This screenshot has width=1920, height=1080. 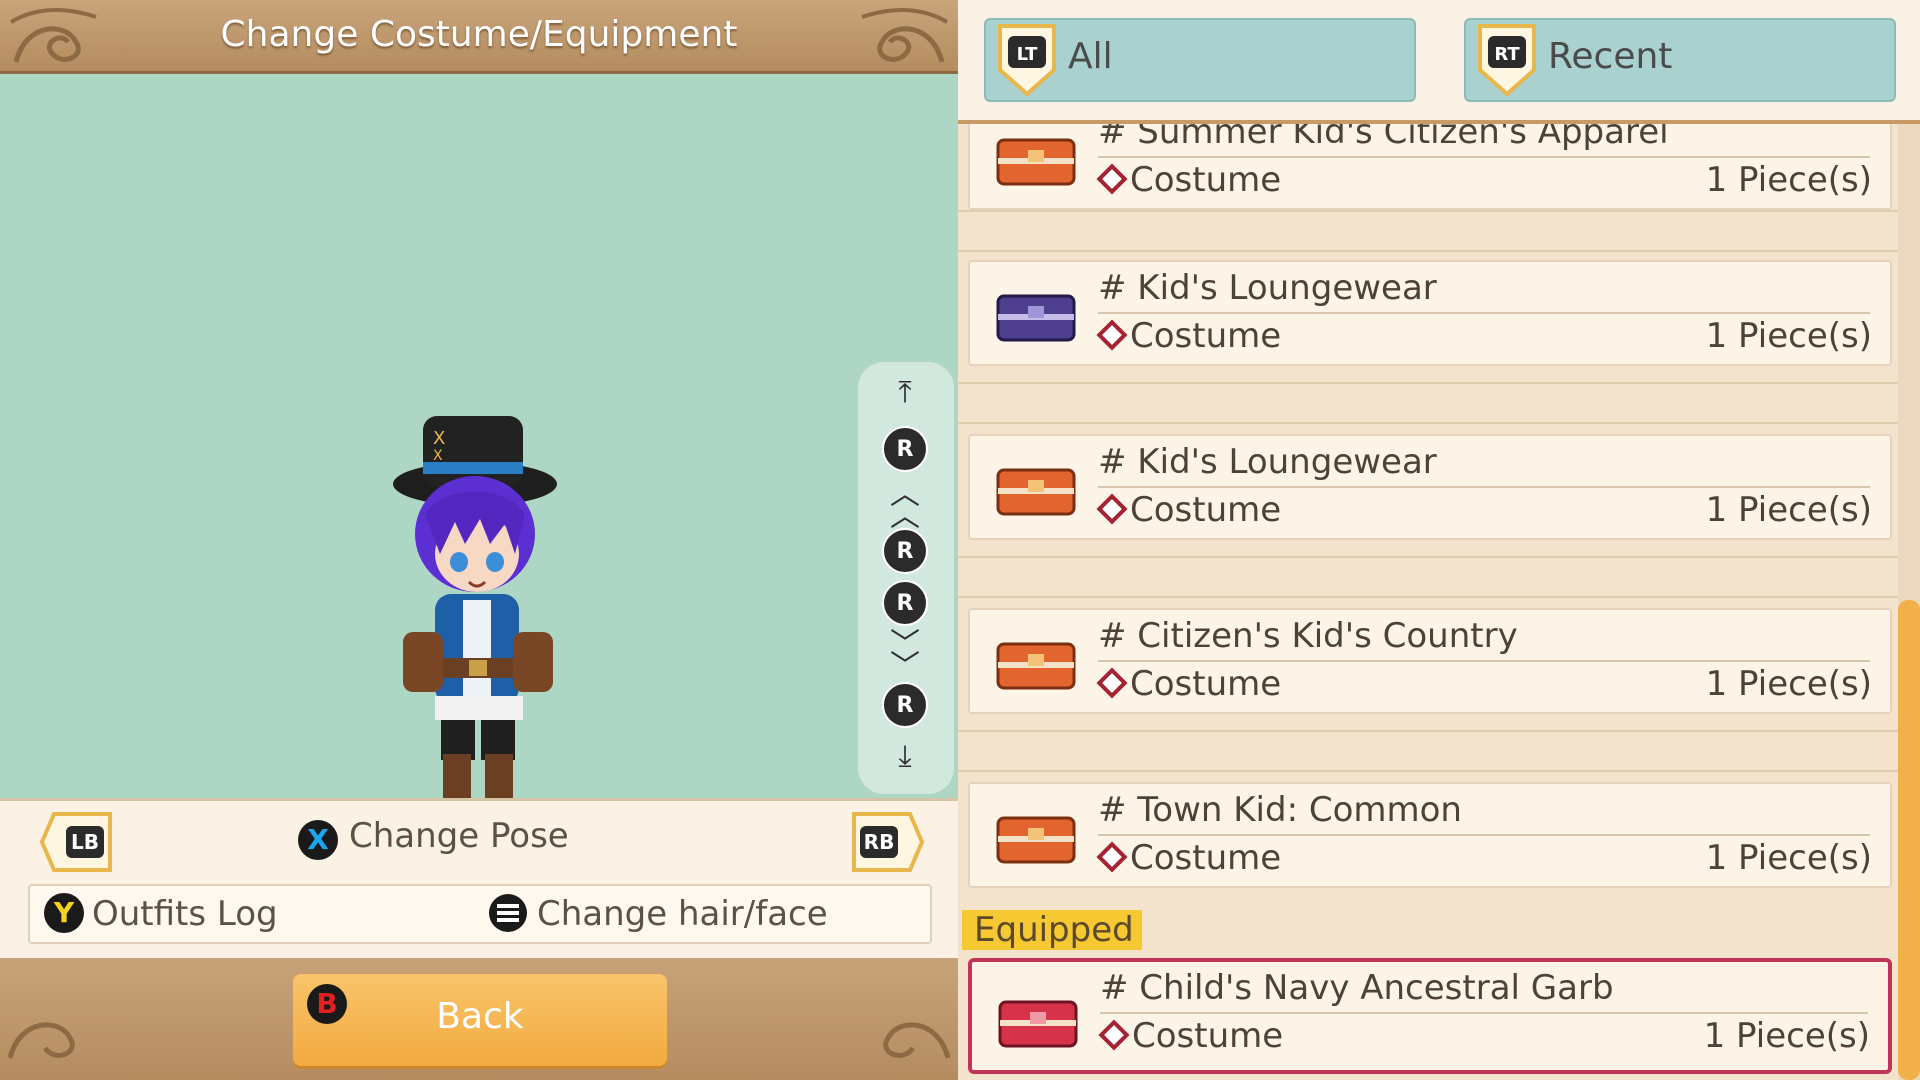 What do you see at coordinates (480, 1016) in the screenshot?
I see `back-label: Back` at bounding box center [480, 1016].